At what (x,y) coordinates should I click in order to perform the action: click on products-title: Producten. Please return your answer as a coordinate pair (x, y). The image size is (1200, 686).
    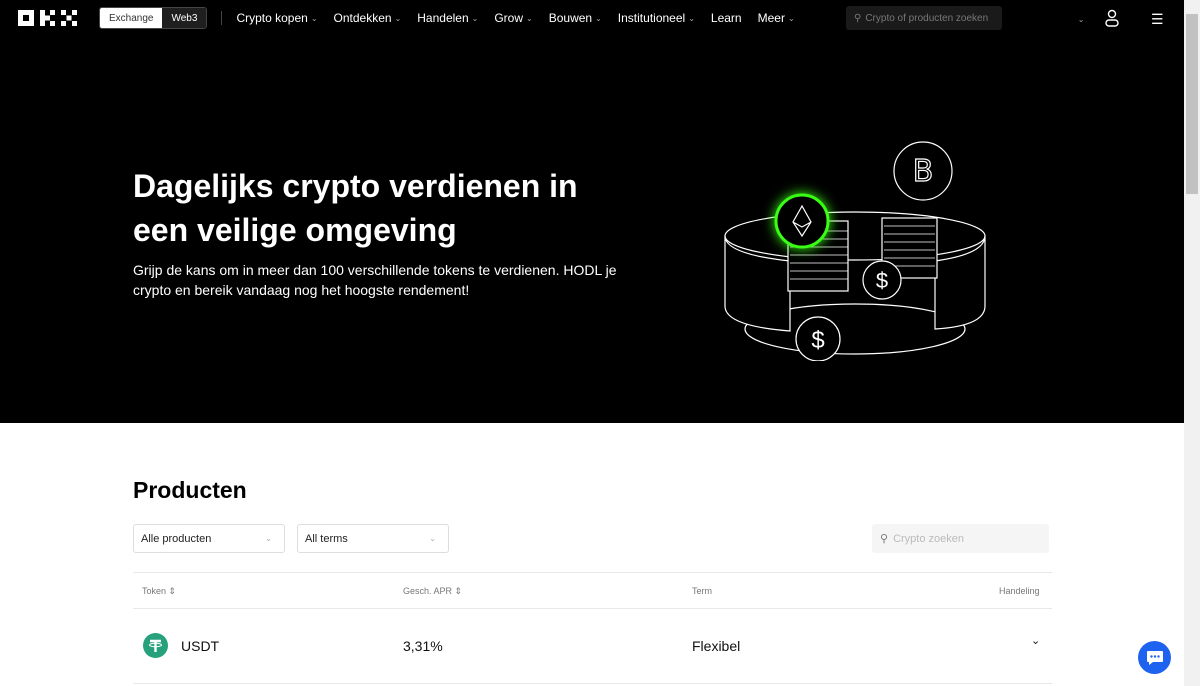
    Looking at the image, I should click on (190, 490).